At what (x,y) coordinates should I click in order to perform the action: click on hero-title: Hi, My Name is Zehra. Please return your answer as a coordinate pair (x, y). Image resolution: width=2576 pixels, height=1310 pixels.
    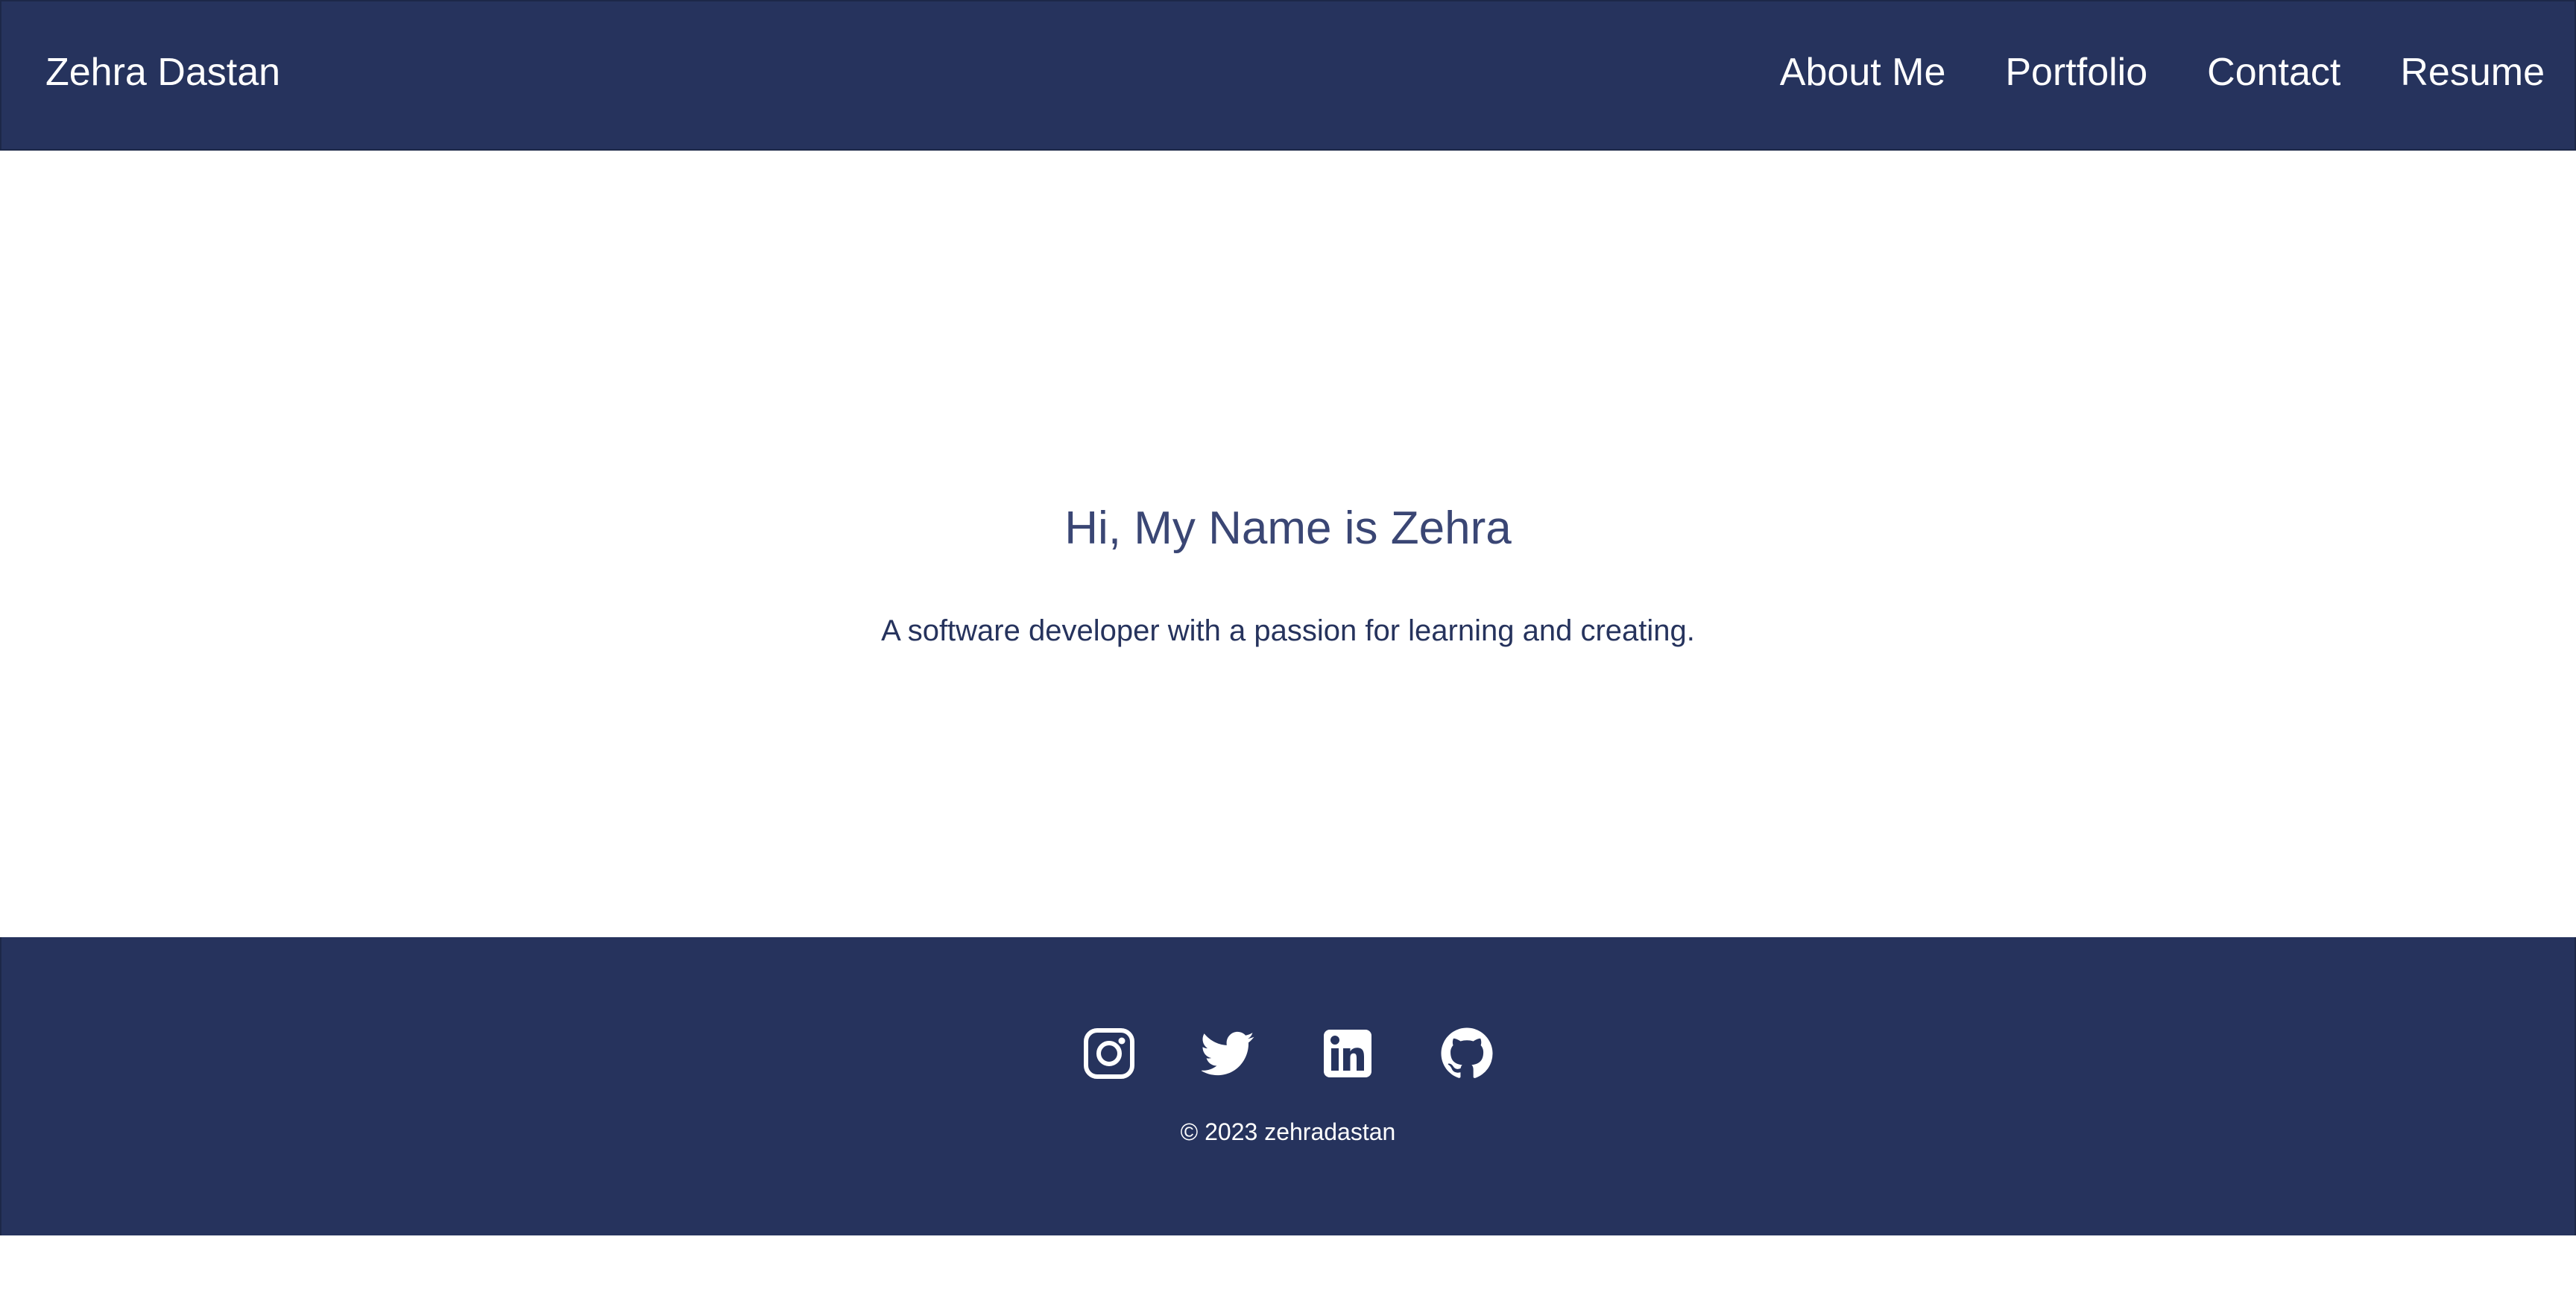
    Looking at the image, I should click on (1288, 528).